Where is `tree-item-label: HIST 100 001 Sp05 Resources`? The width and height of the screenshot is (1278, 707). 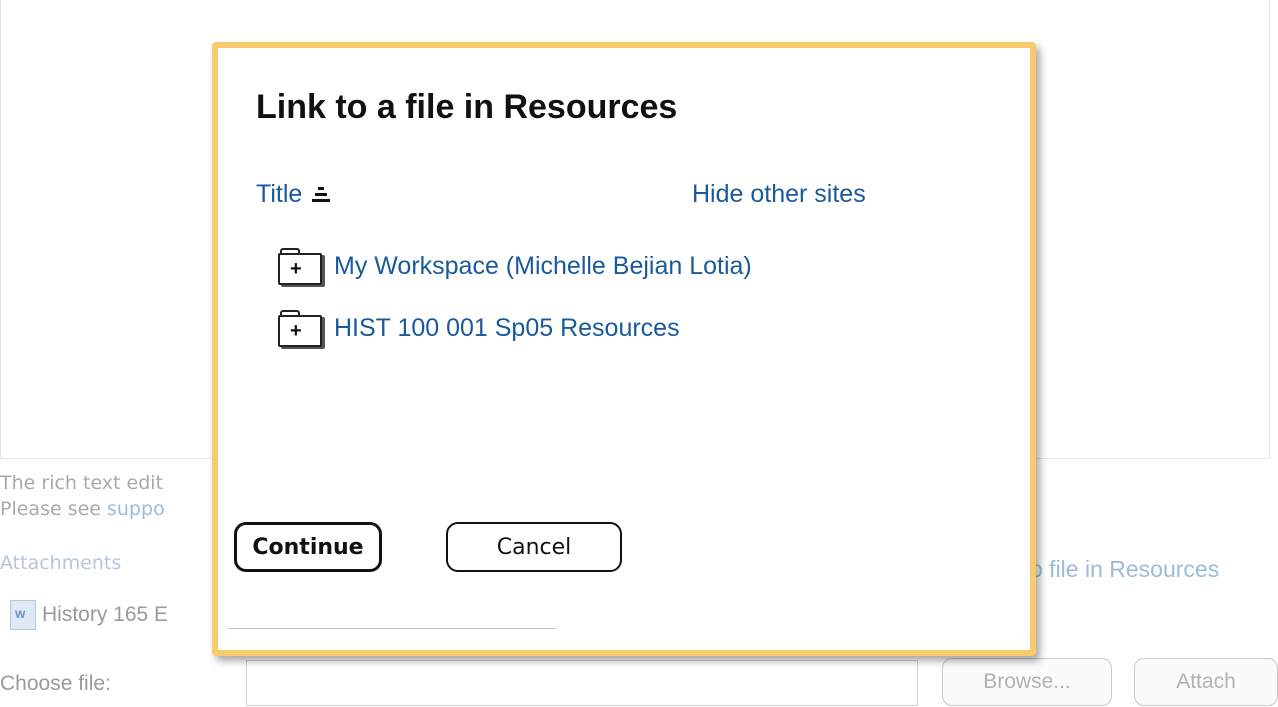
tree-item-label: HIST 100 001 Sp05 Resources is located at coordinates (507, 328).